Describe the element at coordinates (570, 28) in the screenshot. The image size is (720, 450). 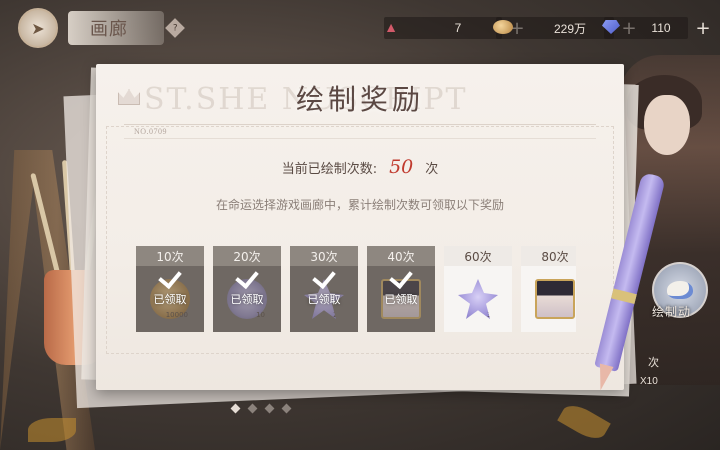
I see `currency-value: 229万` at that location.